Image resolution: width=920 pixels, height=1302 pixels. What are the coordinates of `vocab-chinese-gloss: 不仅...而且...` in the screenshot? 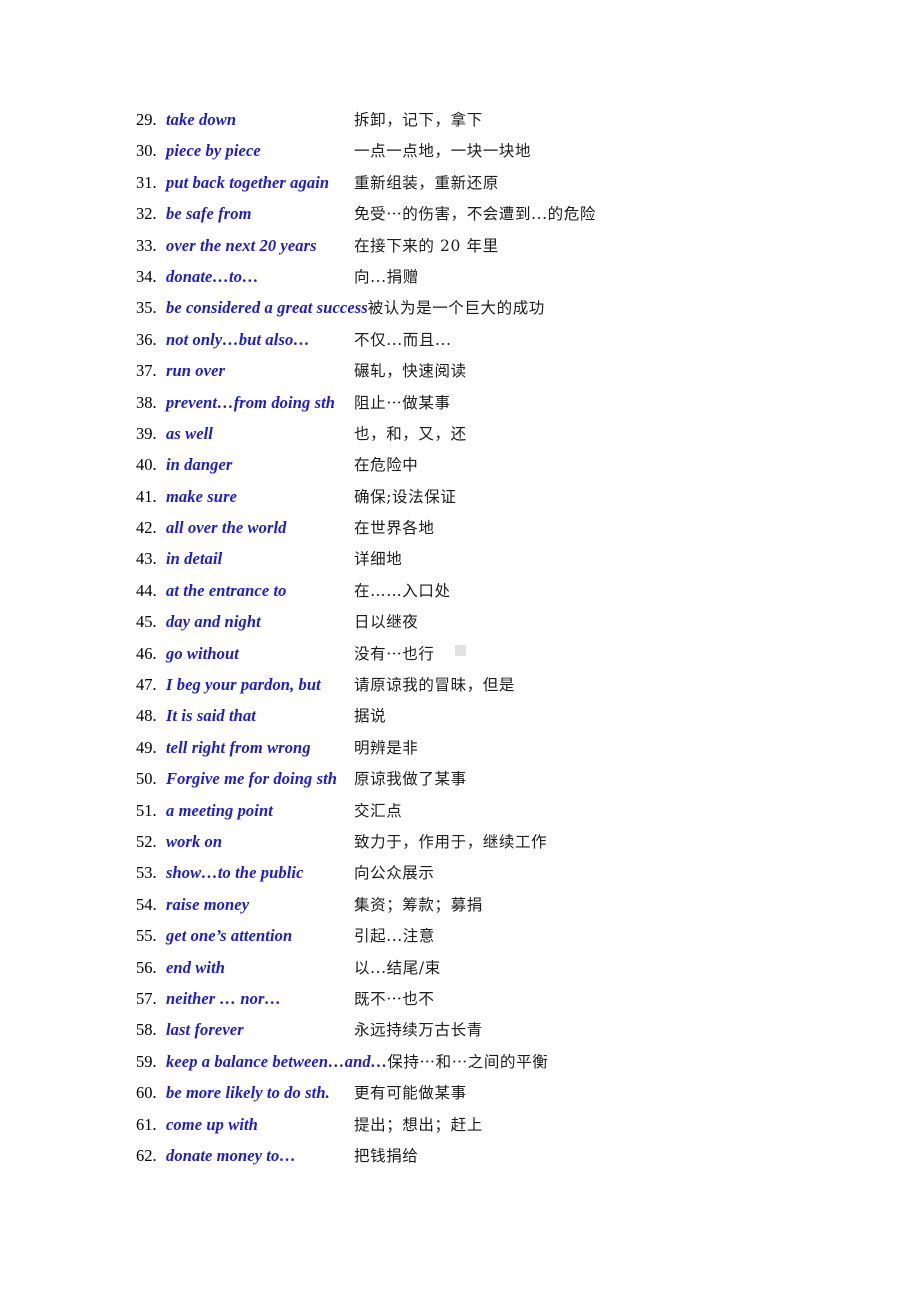 It's located at (403, 339).